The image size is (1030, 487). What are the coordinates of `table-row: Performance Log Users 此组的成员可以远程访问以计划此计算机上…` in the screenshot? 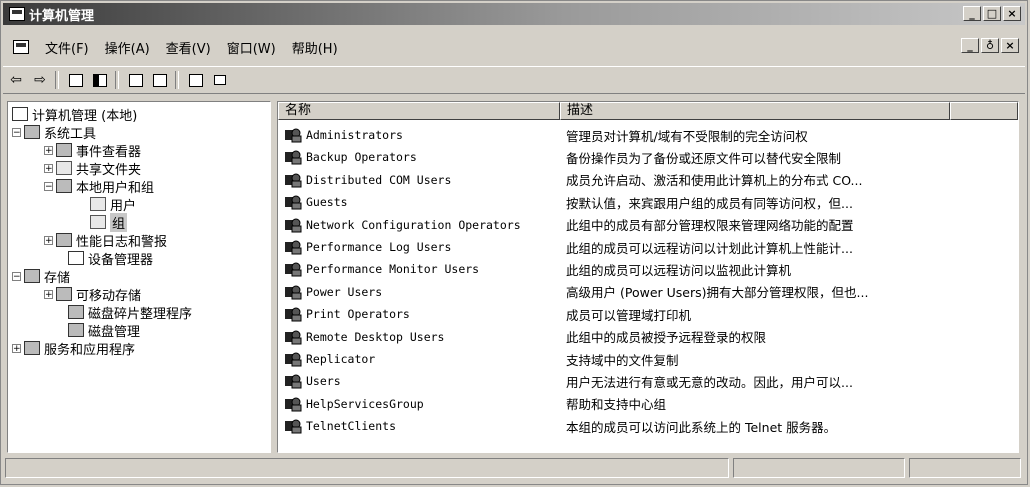 It's located at (648, 247).